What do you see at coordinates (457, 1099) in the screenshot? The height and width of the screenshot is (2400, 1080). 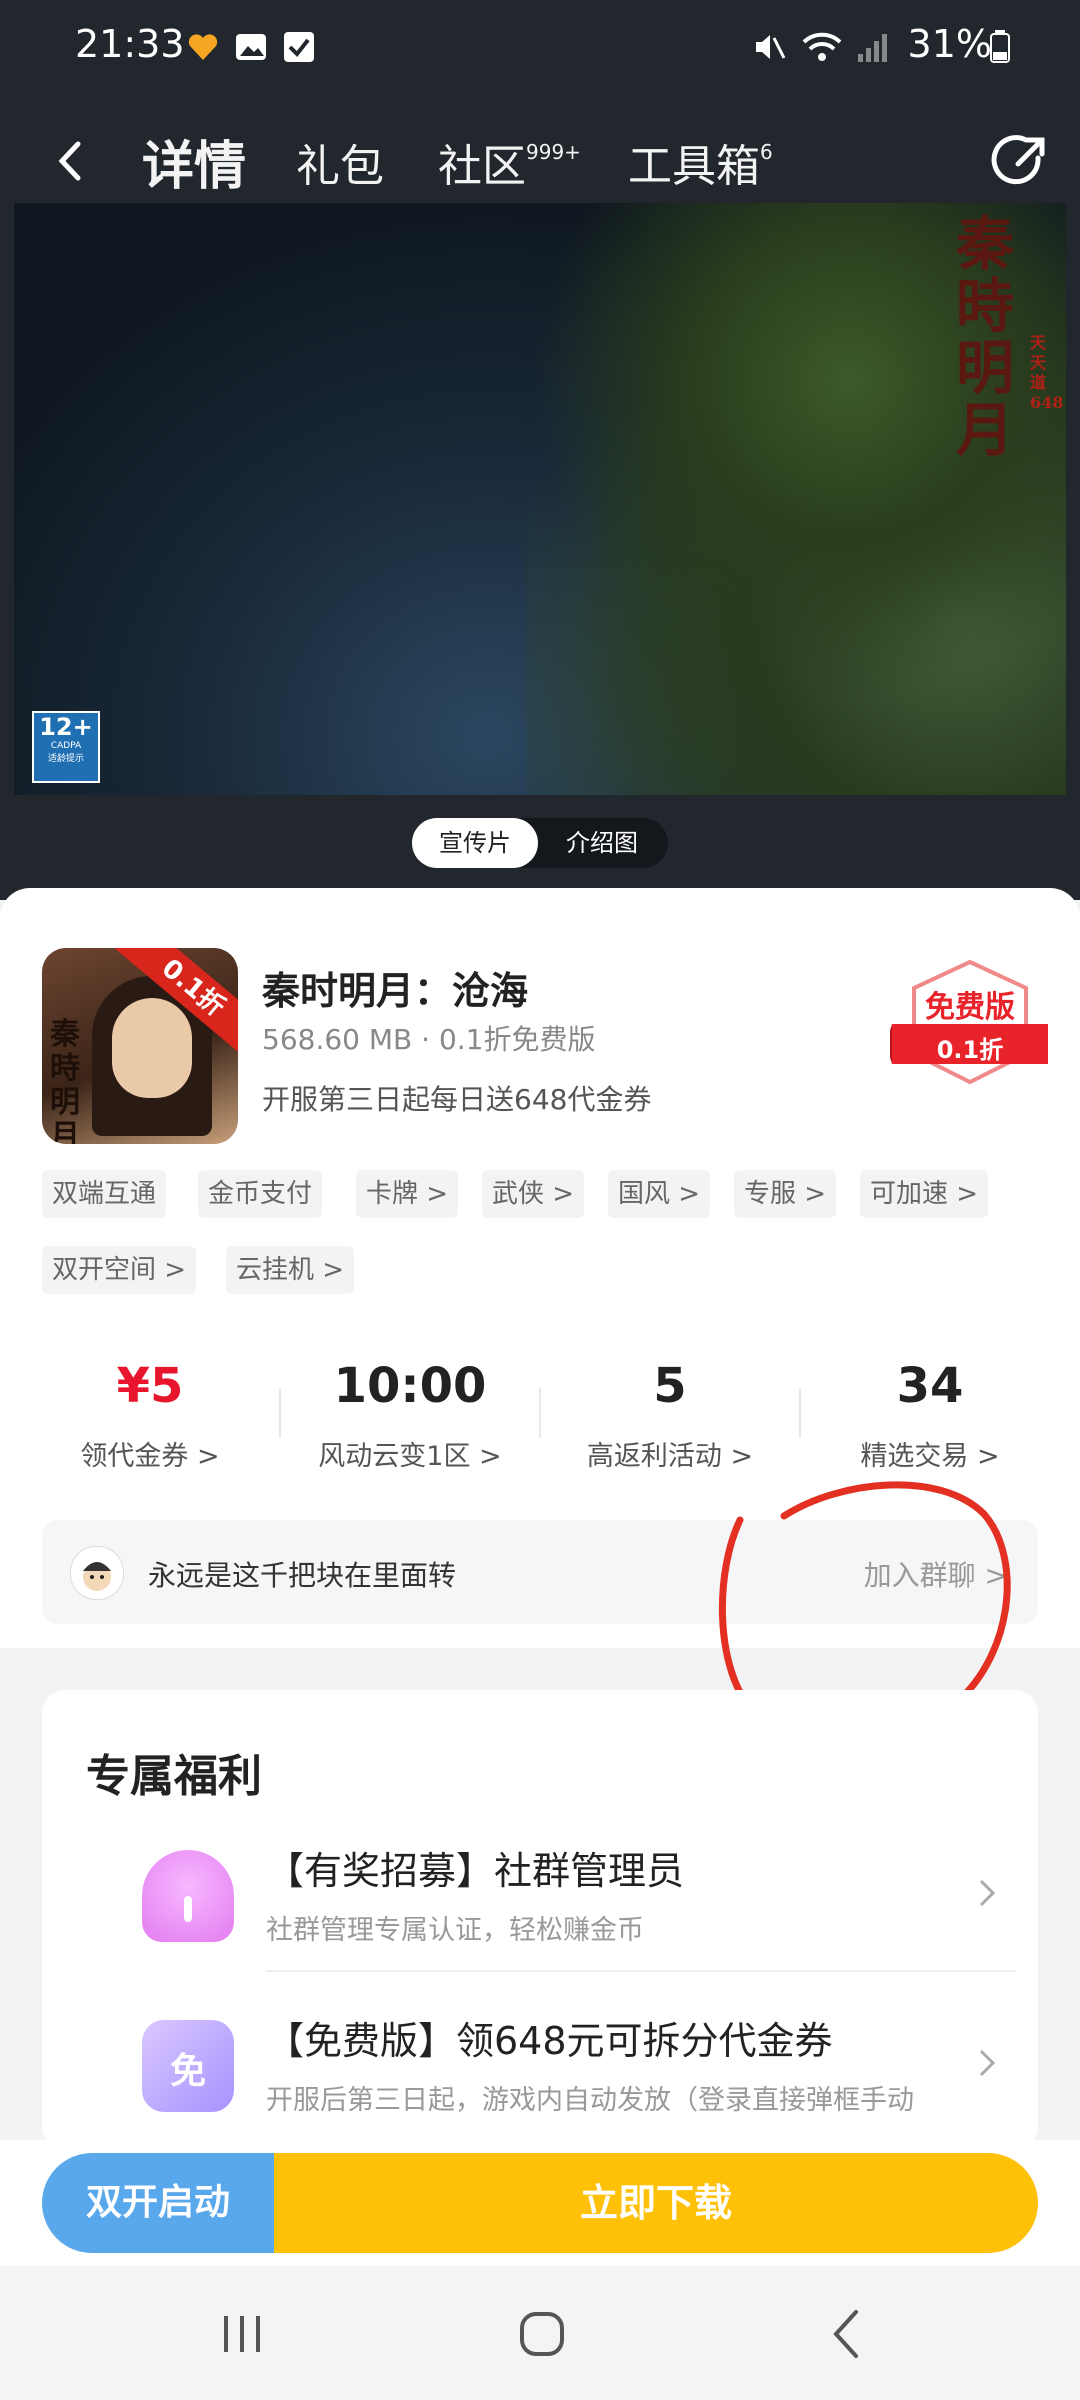 I see `app-promo-text: 开服第三日起每日送648代金券` at bounding box center [457, 1099].